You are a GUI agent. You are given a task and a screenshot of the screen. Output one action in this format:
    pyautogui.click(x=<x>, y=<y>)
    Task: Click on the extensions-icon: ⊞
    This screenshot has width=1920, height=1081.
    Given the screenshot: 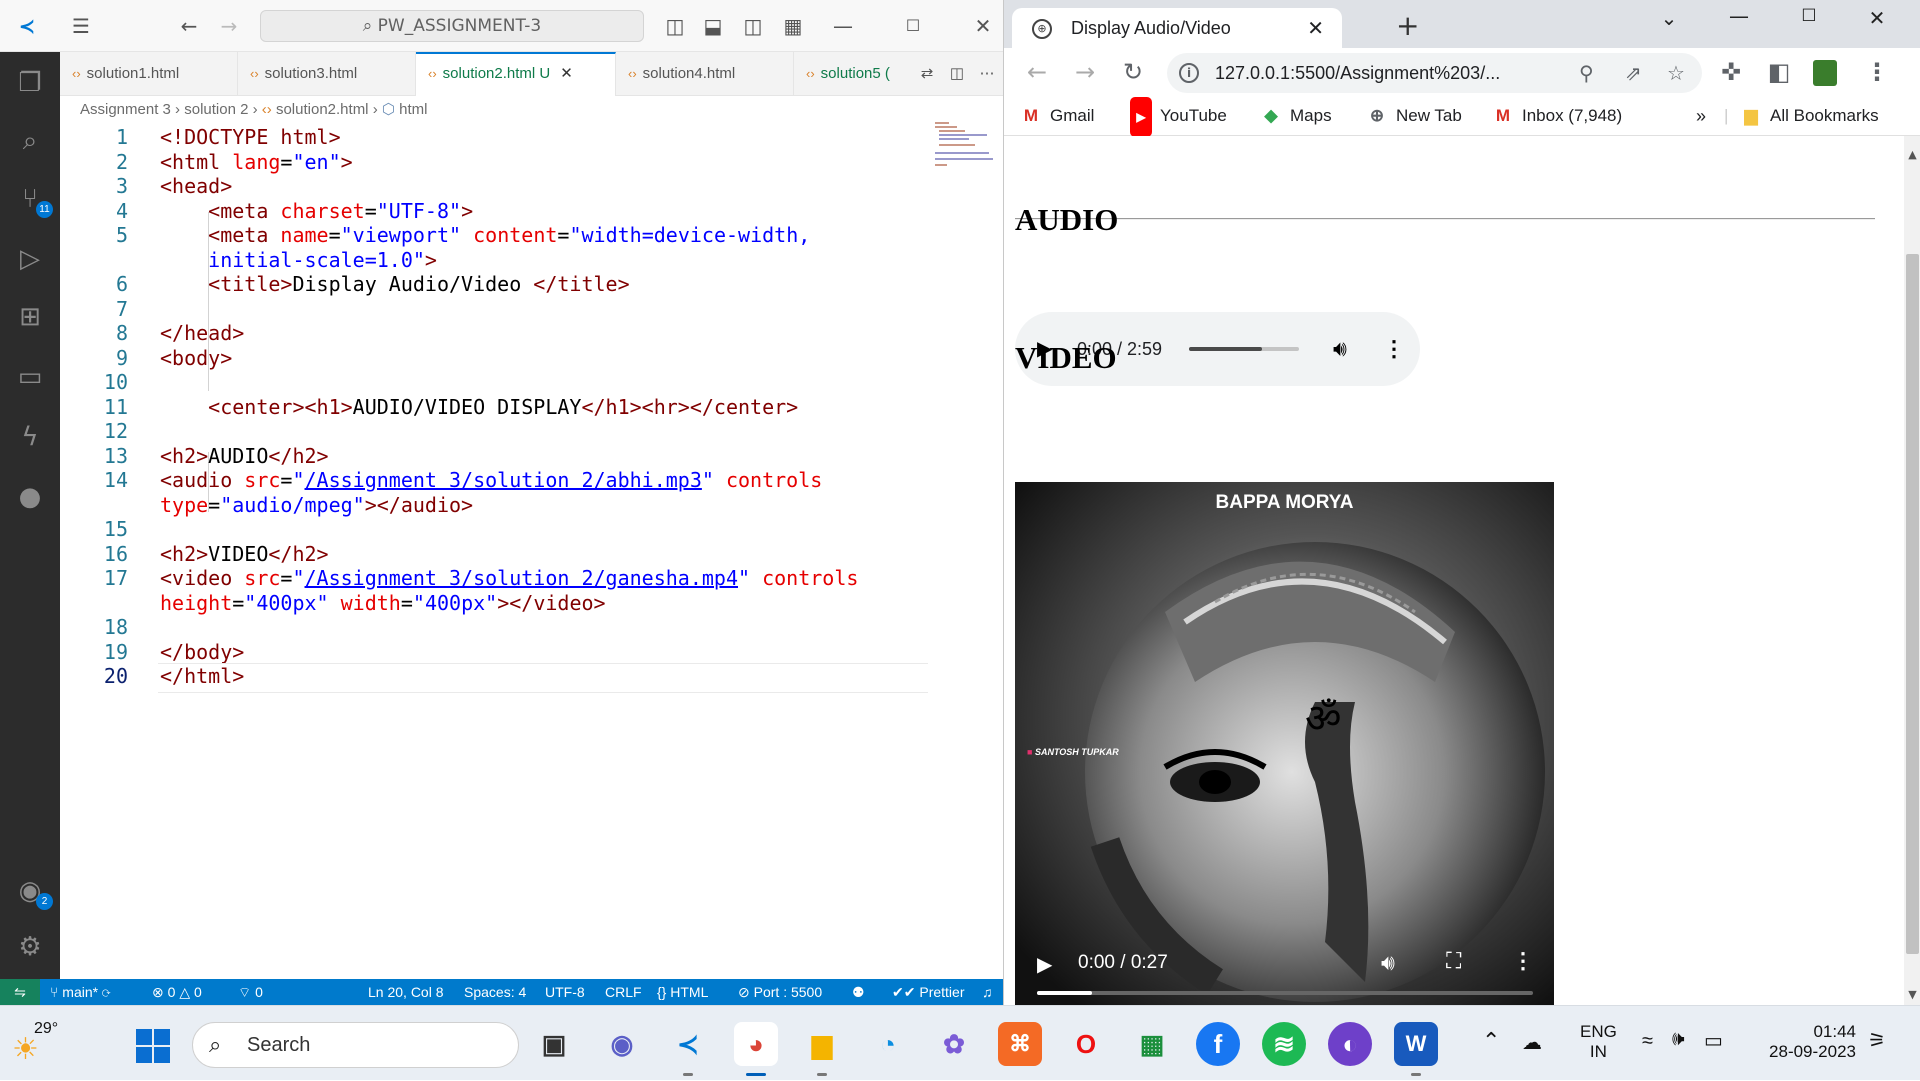 What is the action you would take?
    pyautogui.click(x=30, y=317)
    